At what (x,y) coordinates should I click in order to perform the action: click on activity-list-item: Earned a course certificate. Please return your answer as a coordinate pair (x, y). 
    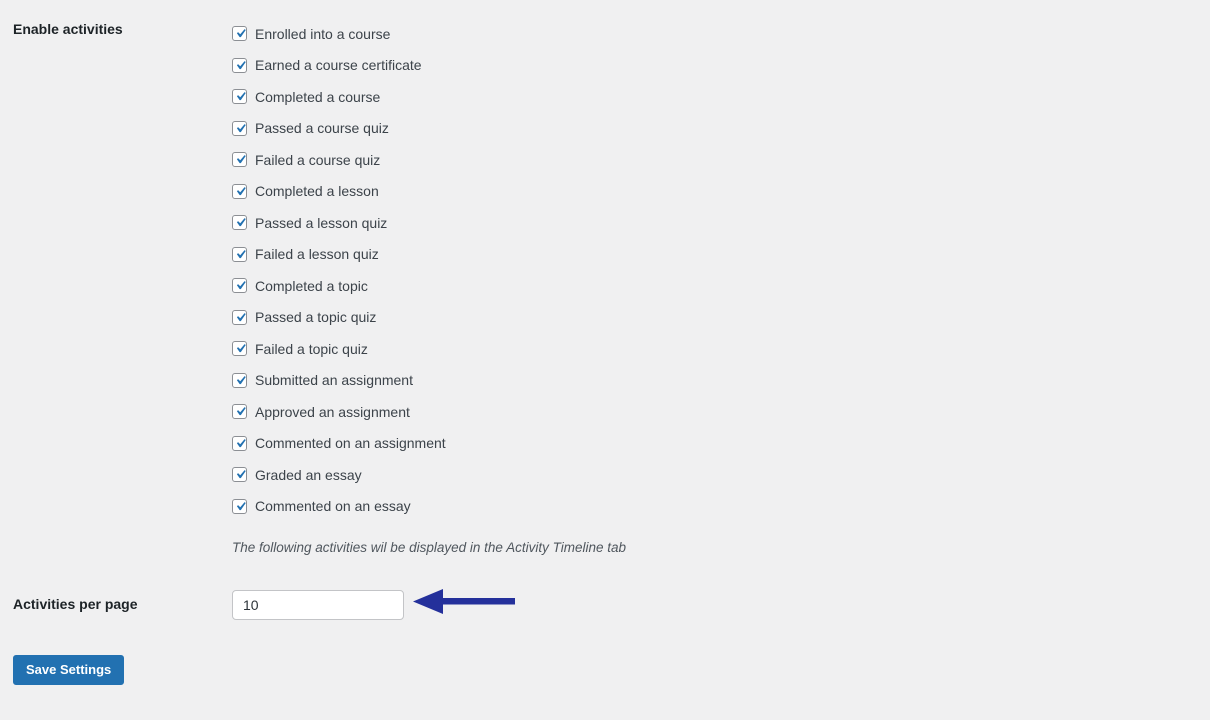
    Looking at the image, I should click on (339, 66).